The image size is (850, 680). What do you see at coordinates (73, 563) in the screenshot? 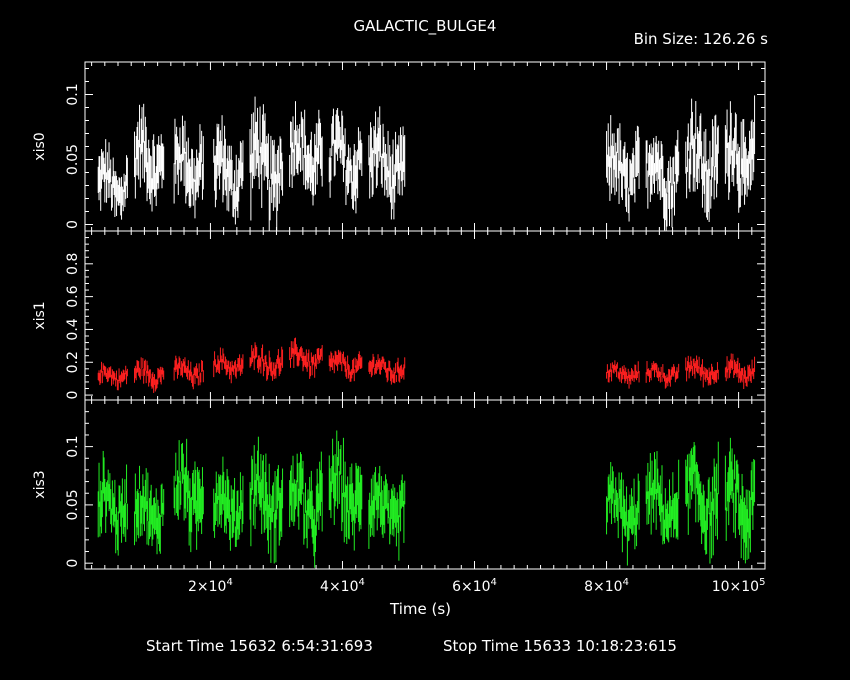
I see `xis3-ytick-label: 0` at bounding box center [73, 563].